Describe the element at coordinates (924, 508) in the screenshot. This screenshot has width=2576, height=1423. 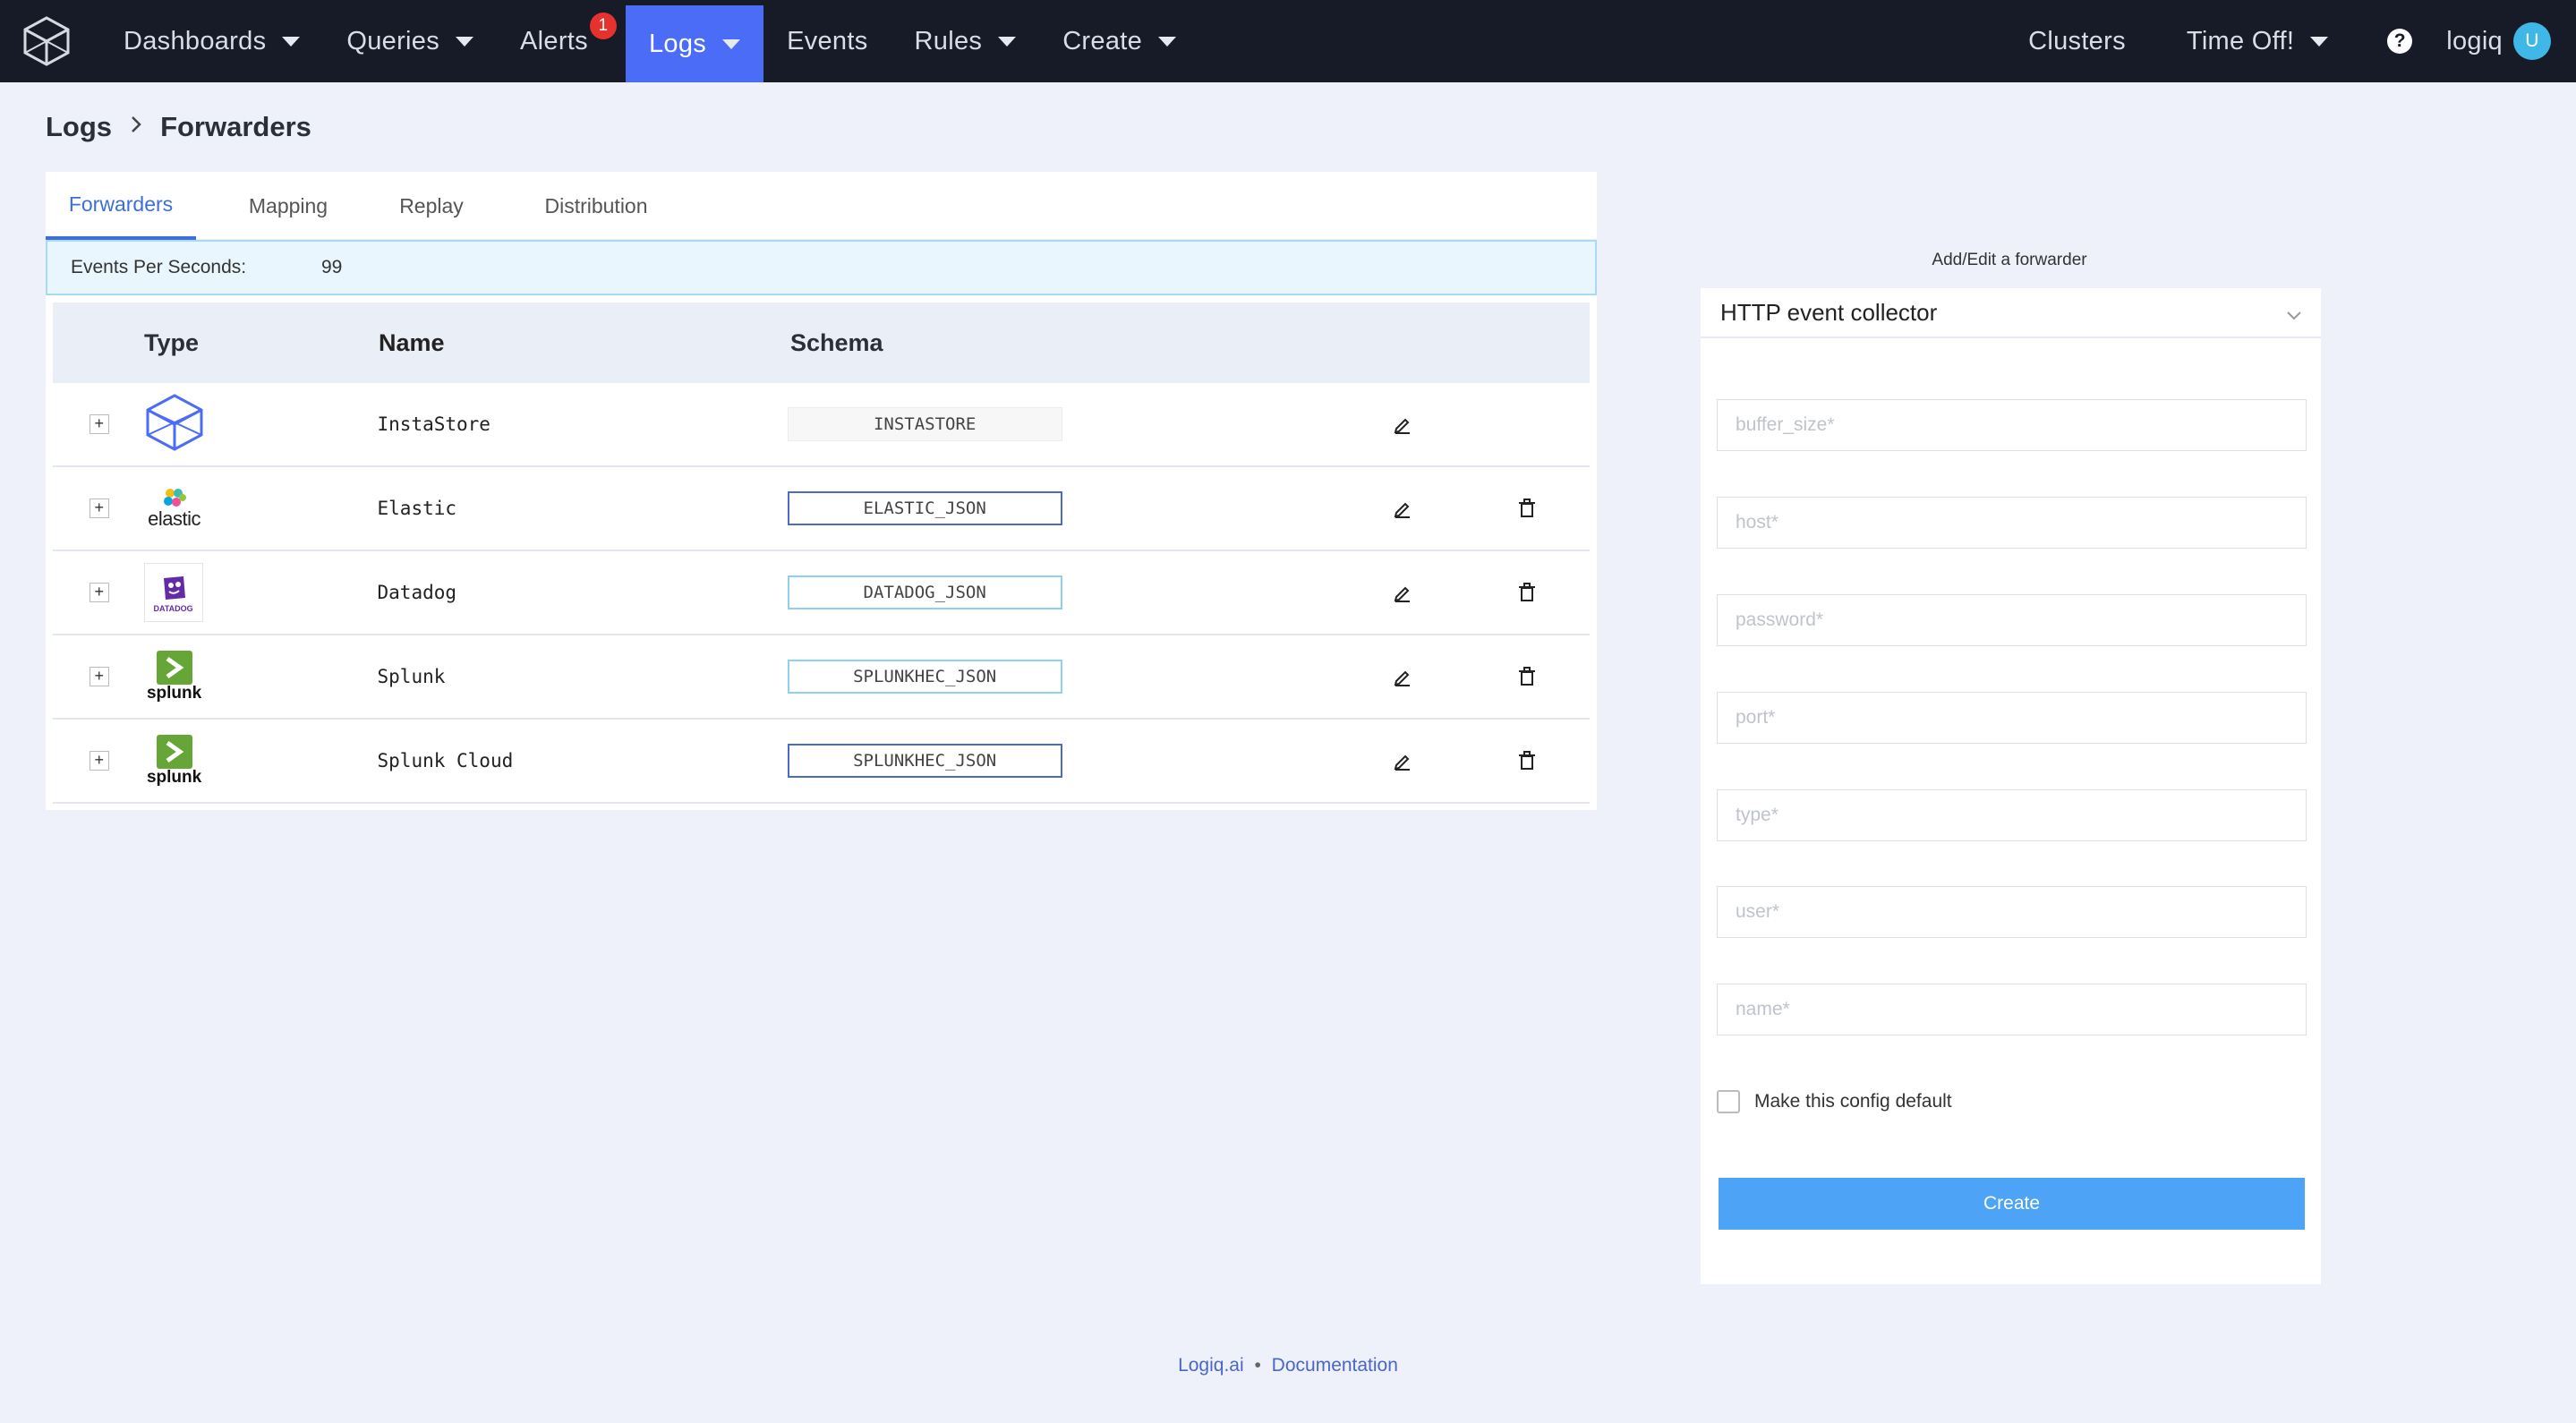
I see `schema-badge: ELASTIC_JSON` at that location.